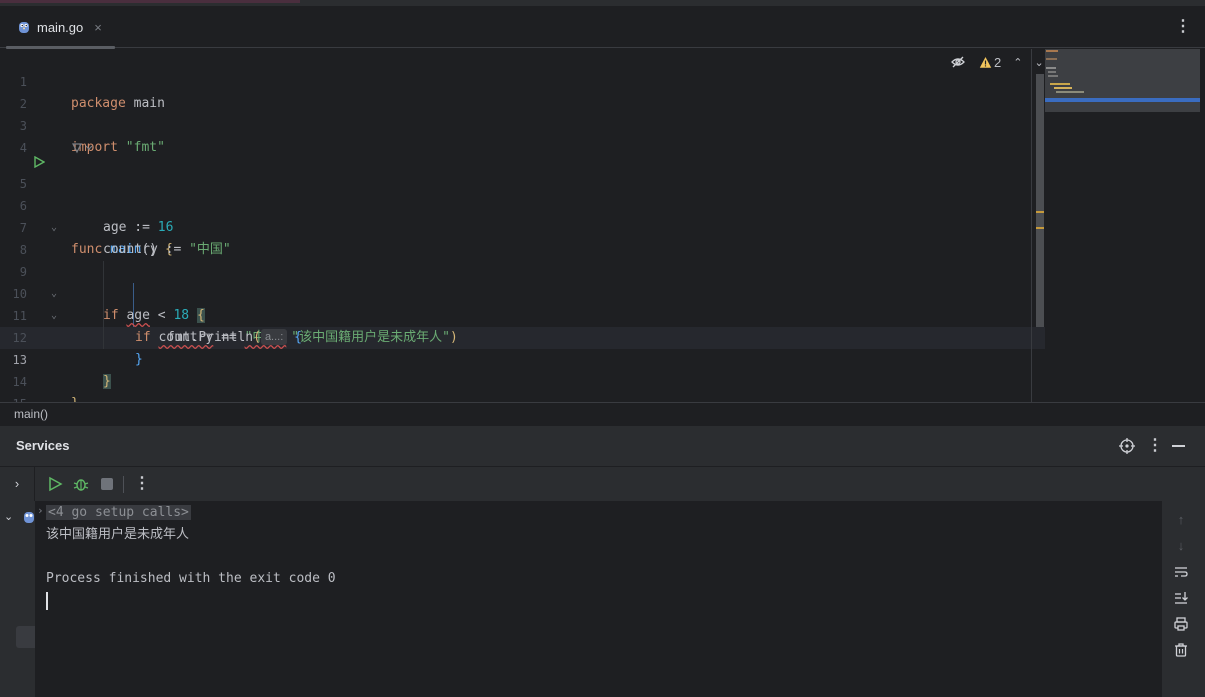  Describe the element at coordinates (1181, 598) in the screenshot. I see `scroll-to-end-icon` at that location.